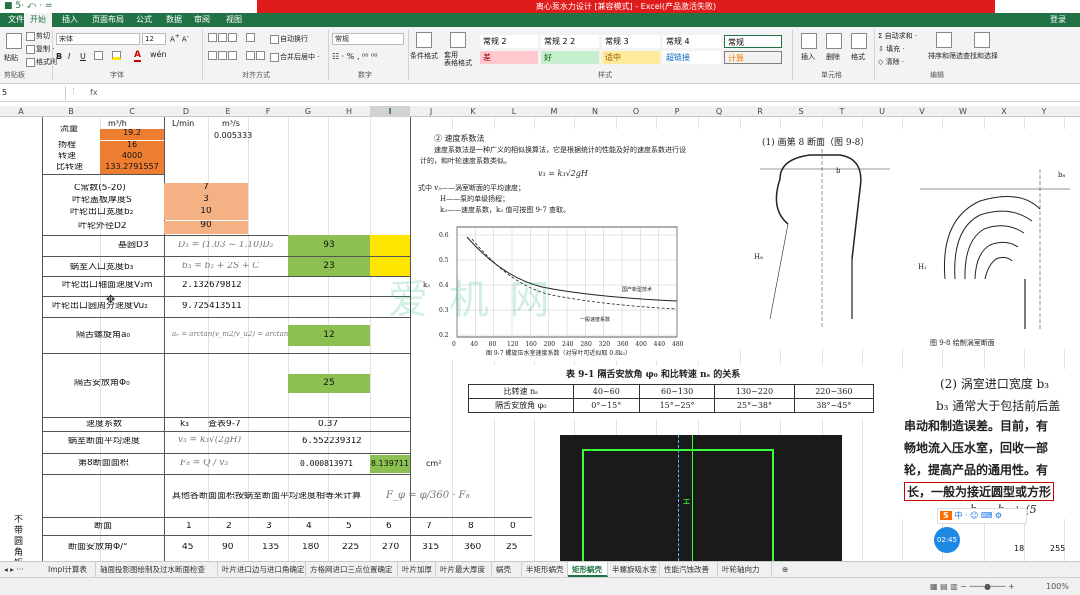 The height and width of the screenshot is (595, 1080). I want to click on sheet-tab: 矩形蜗壳, so click(588, 569).